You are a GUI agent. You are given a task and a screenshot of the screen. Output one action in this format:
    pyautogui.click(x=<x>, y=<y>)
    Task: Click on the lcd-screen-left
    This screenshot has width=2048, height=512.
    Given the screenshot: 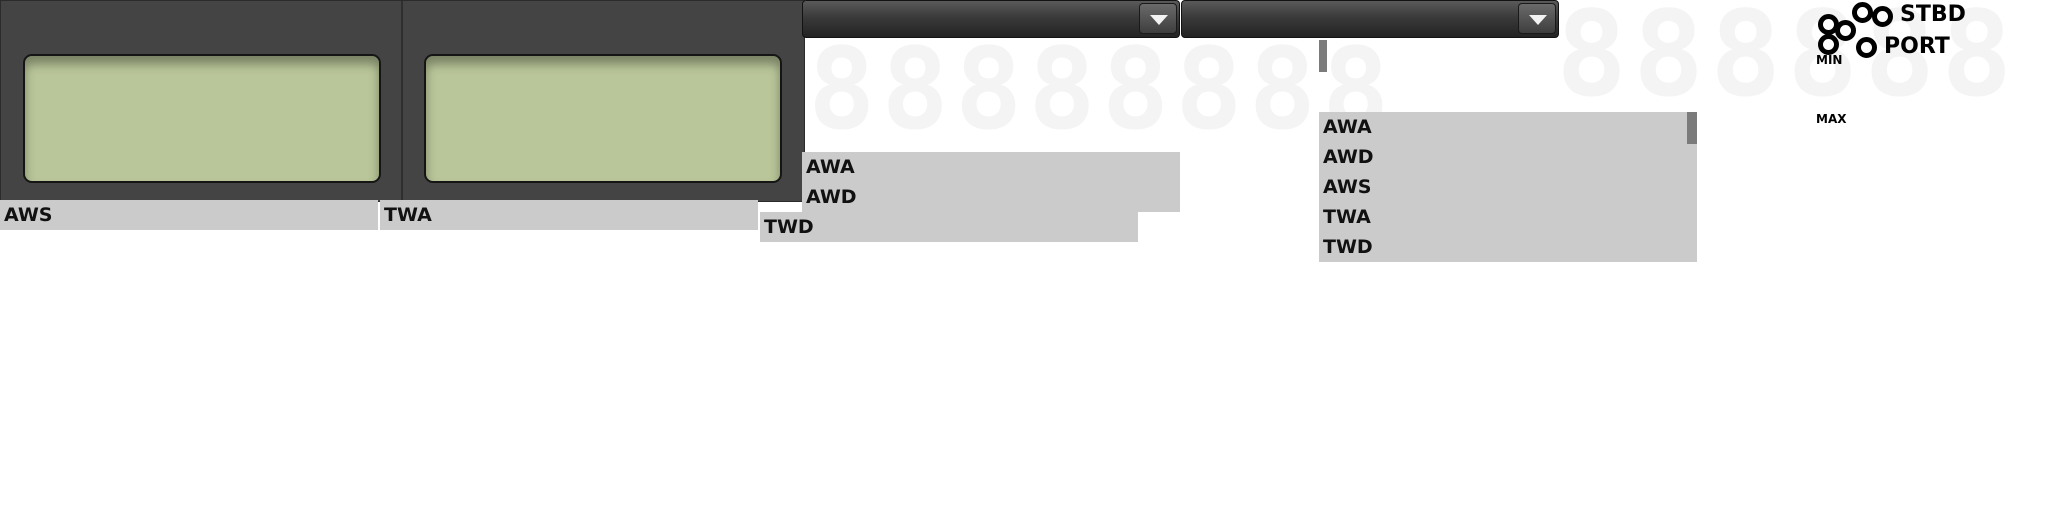 What is the action you would take?
    pyautogui.click(x=202, y=118)
    